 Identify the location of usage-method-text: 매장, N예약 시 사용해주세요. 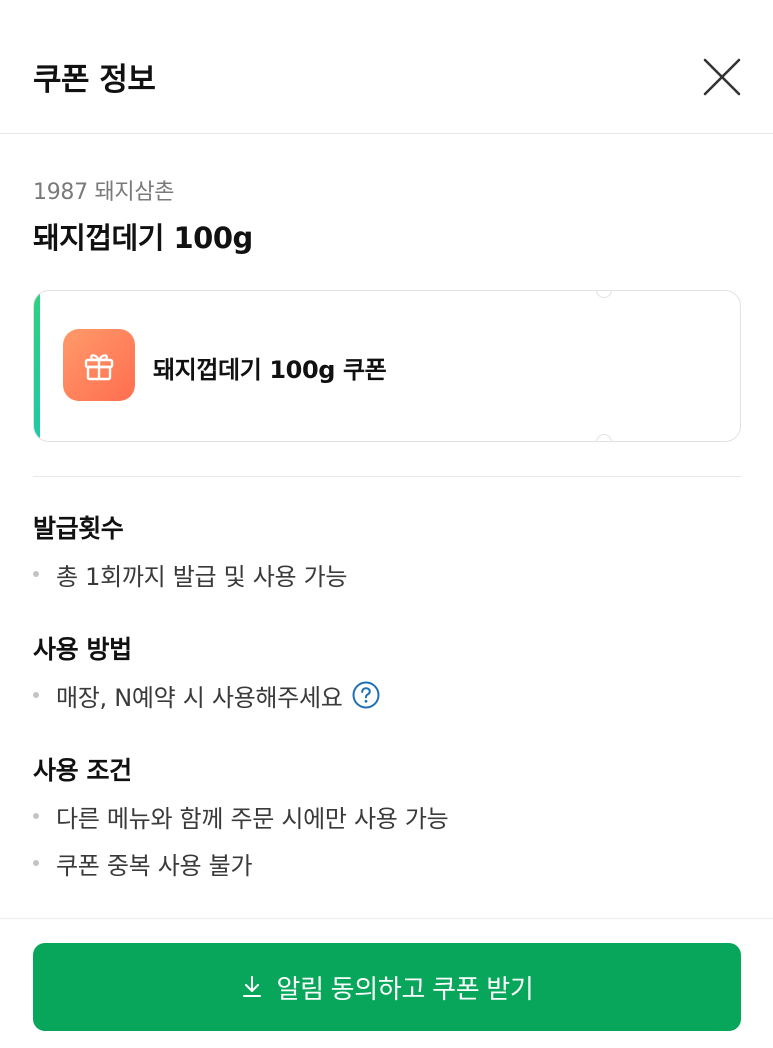
(199, 697).